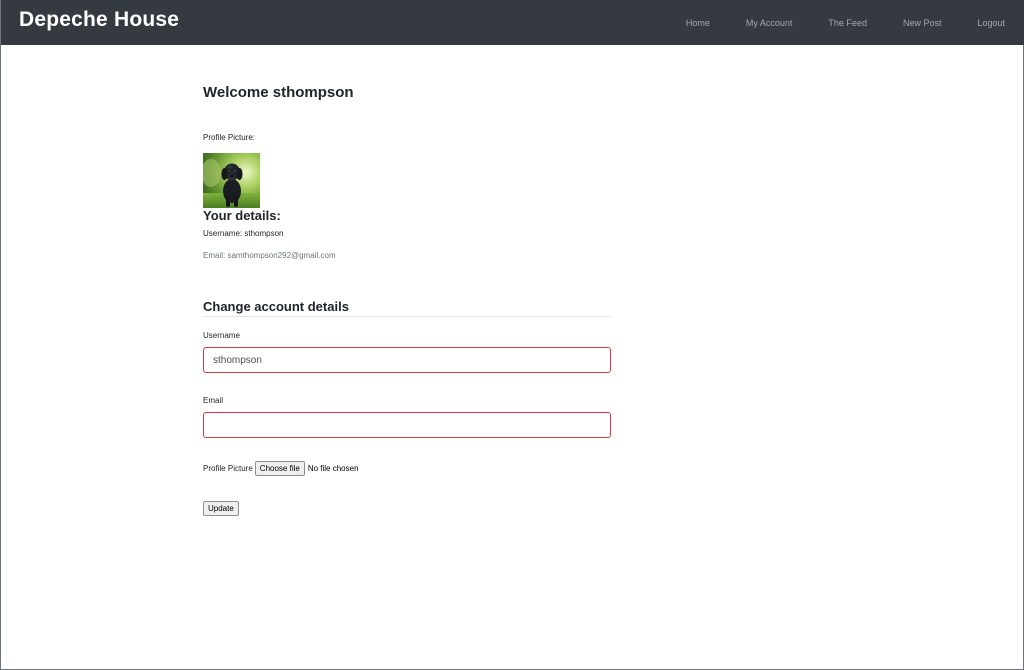 Image resolution: width=1024 pixels, height=670 pixels. What do you see at coordinates (278, 92) in the screenshot?
I see `page-title: Welcome sthompson` at bounding box center [278, 92].